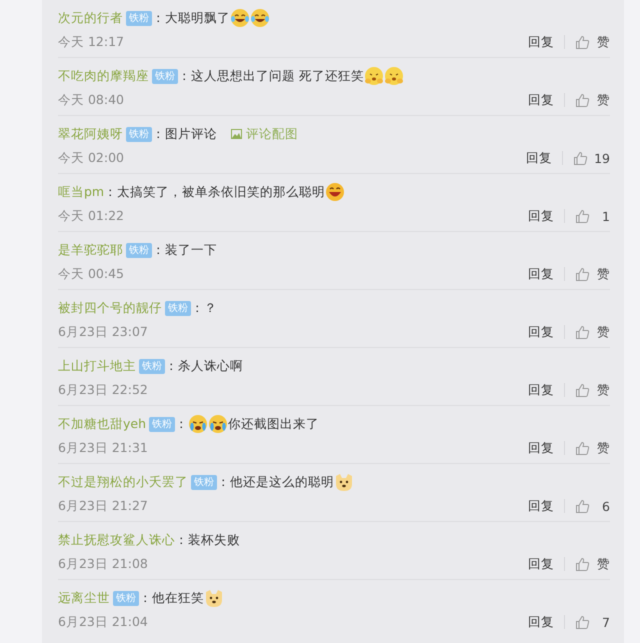 The height and width of the screenshot is (643, 640). I want to click on comment-text: 这人思想出了问题 死了还狂笑, so click(277, 76).